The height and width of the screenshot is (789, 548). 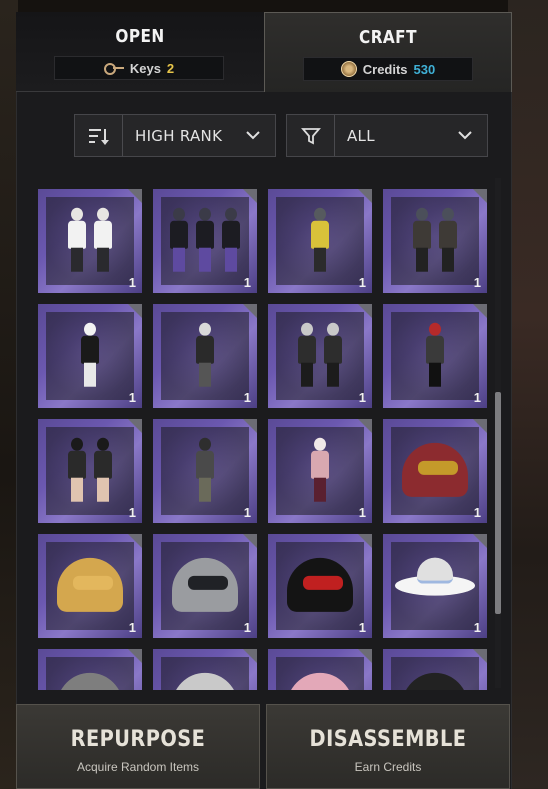 I want to click on masked-duo-outfit-icon, so click(x=435, y=239).